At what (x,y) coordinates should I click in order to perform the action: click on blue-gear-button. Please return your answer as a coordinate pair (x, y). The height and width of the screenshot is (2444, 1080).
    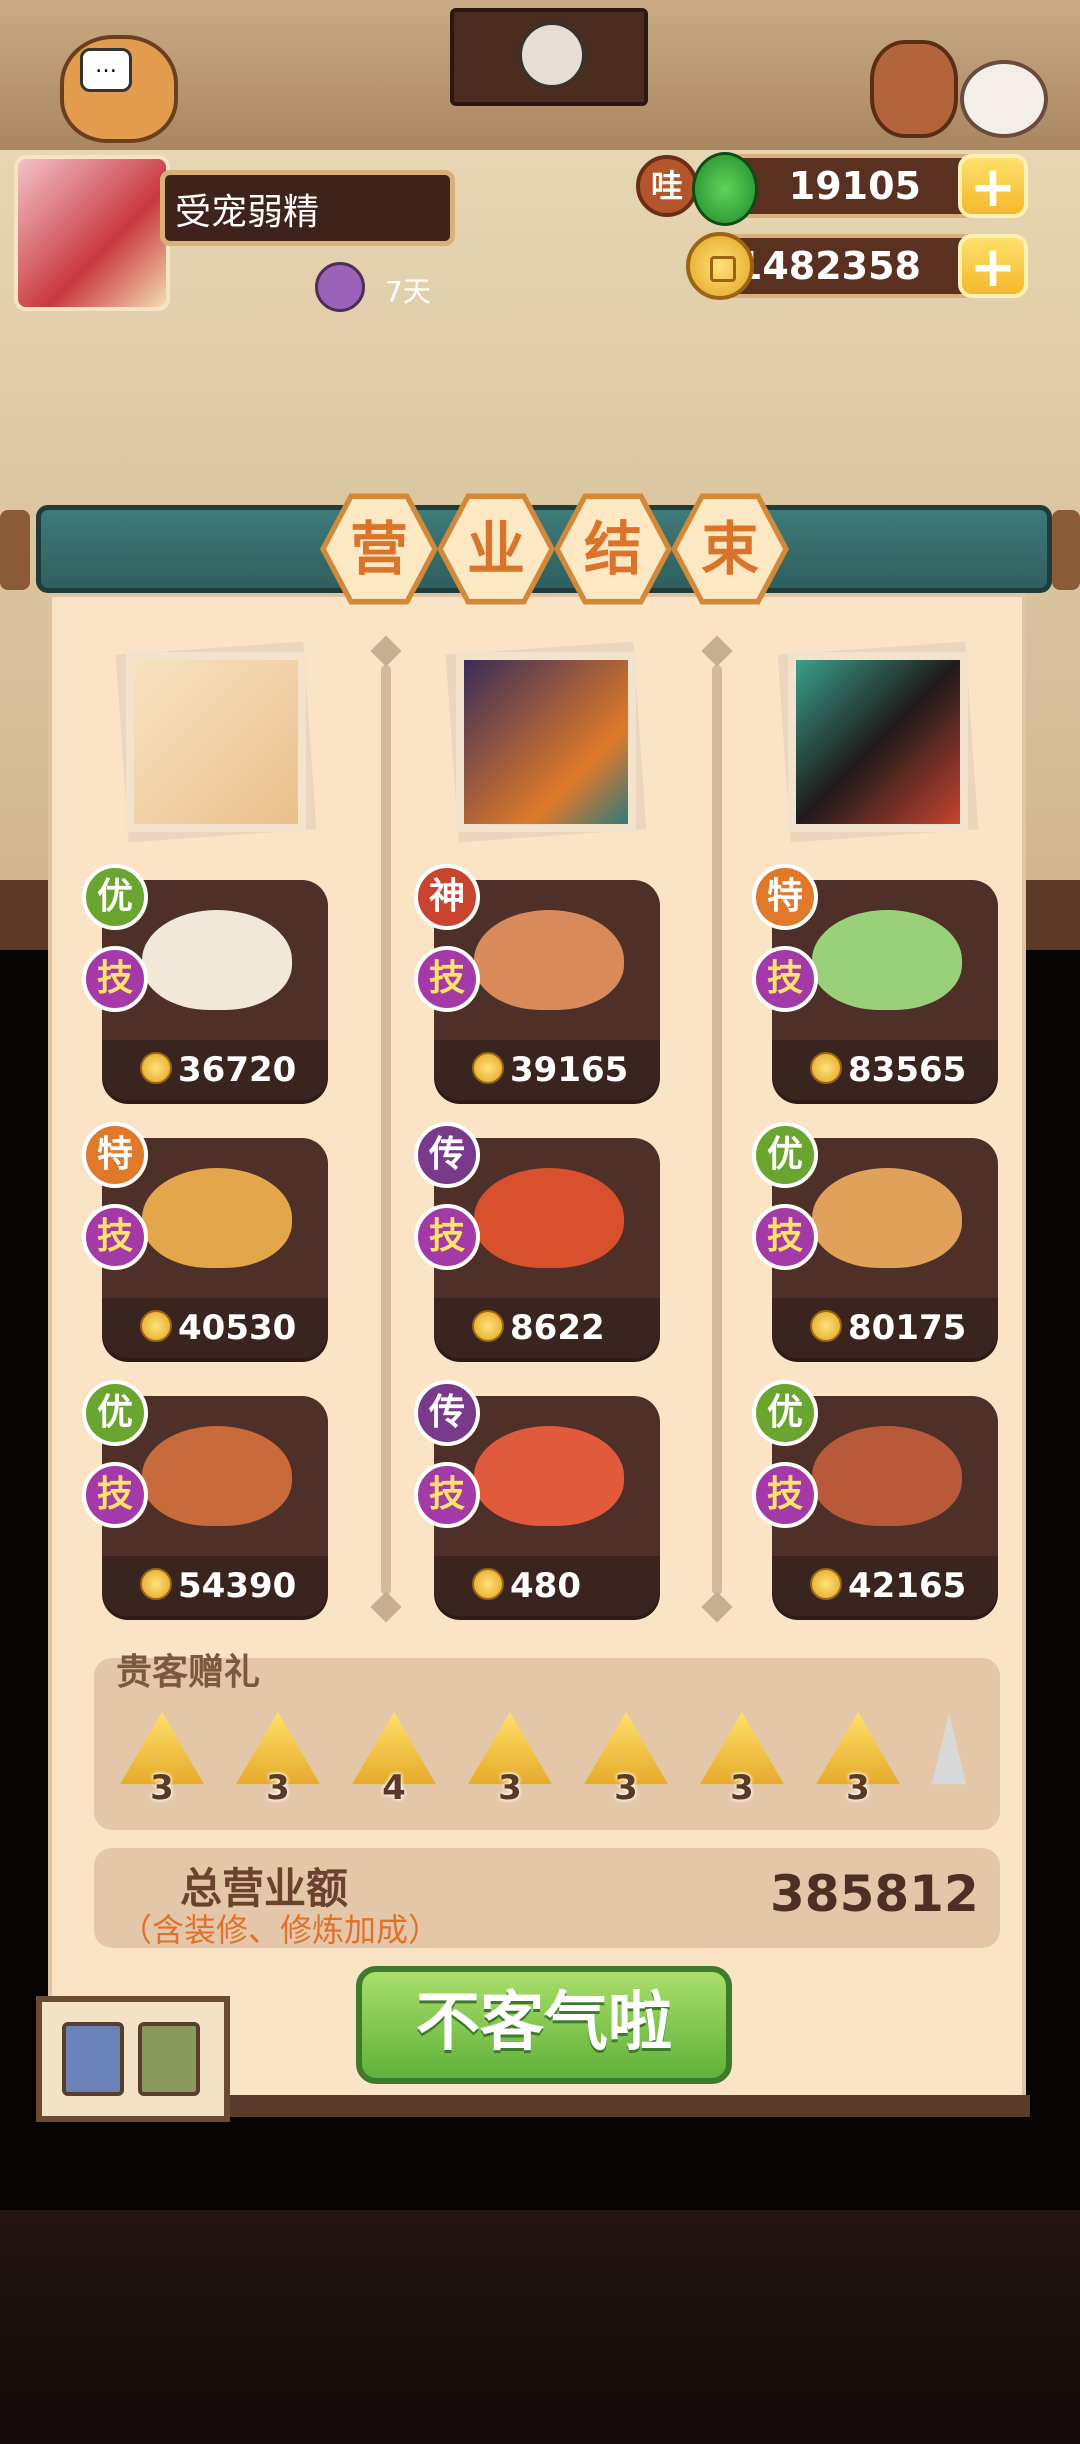
    Looking at the image, I should click on (93, 2059).